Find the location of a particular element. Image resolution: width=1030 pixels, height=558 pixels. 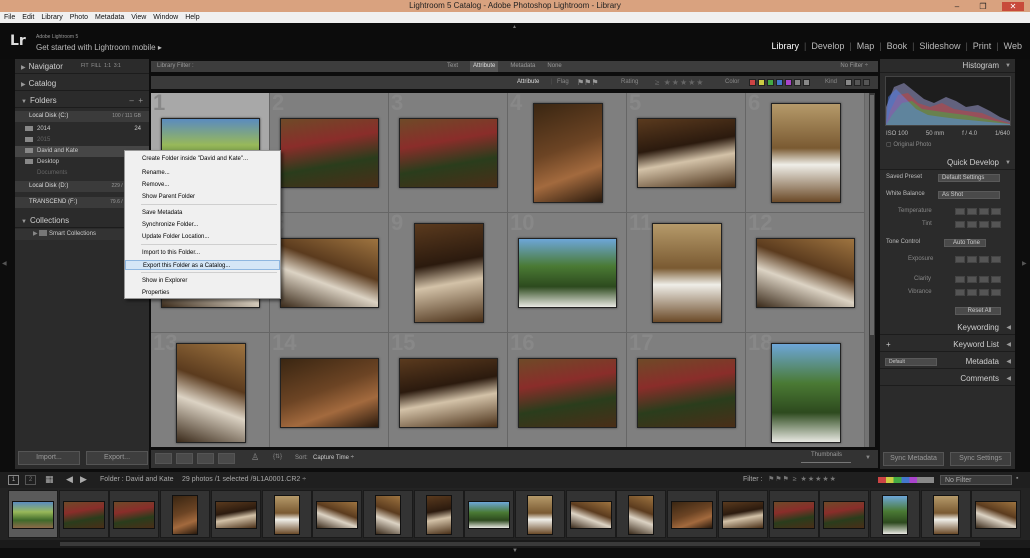

rating-stars: ≥ ★★★★★ is located at coordinates (679, 82).